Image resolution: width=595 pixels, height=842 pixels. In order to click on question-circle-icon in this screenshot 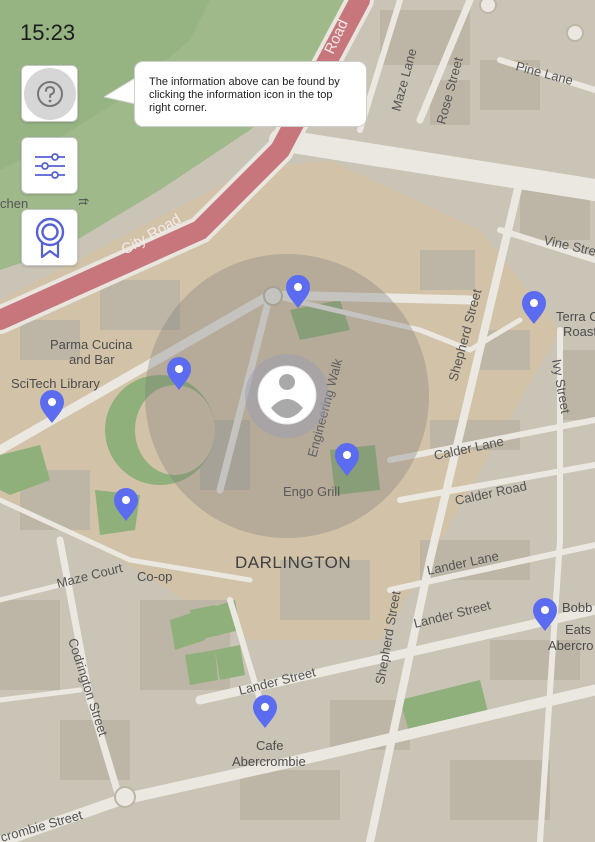, I will do `click(49, 93)`.